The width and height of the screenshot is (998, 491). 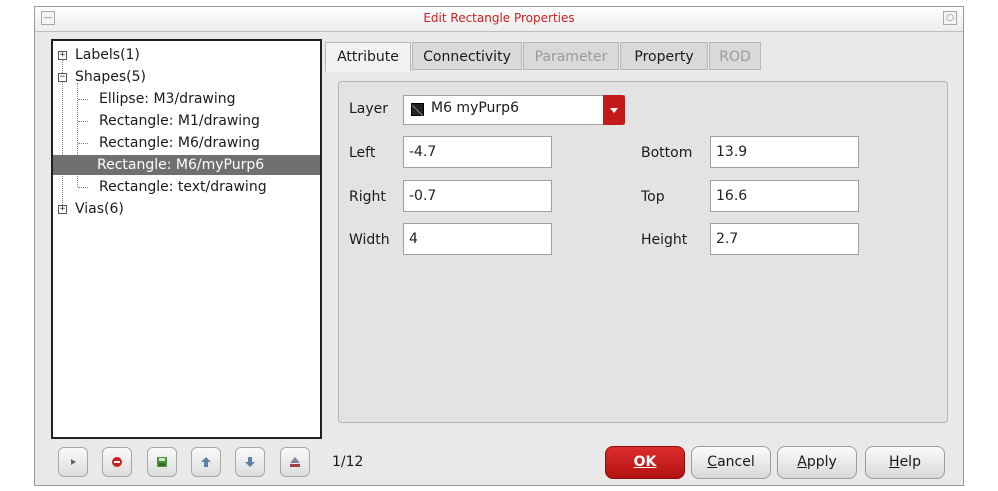 What do you see at coordinates (614, 110) in the screenshot?
I see `chevron-down-icon` at bounding box center [614, 110].